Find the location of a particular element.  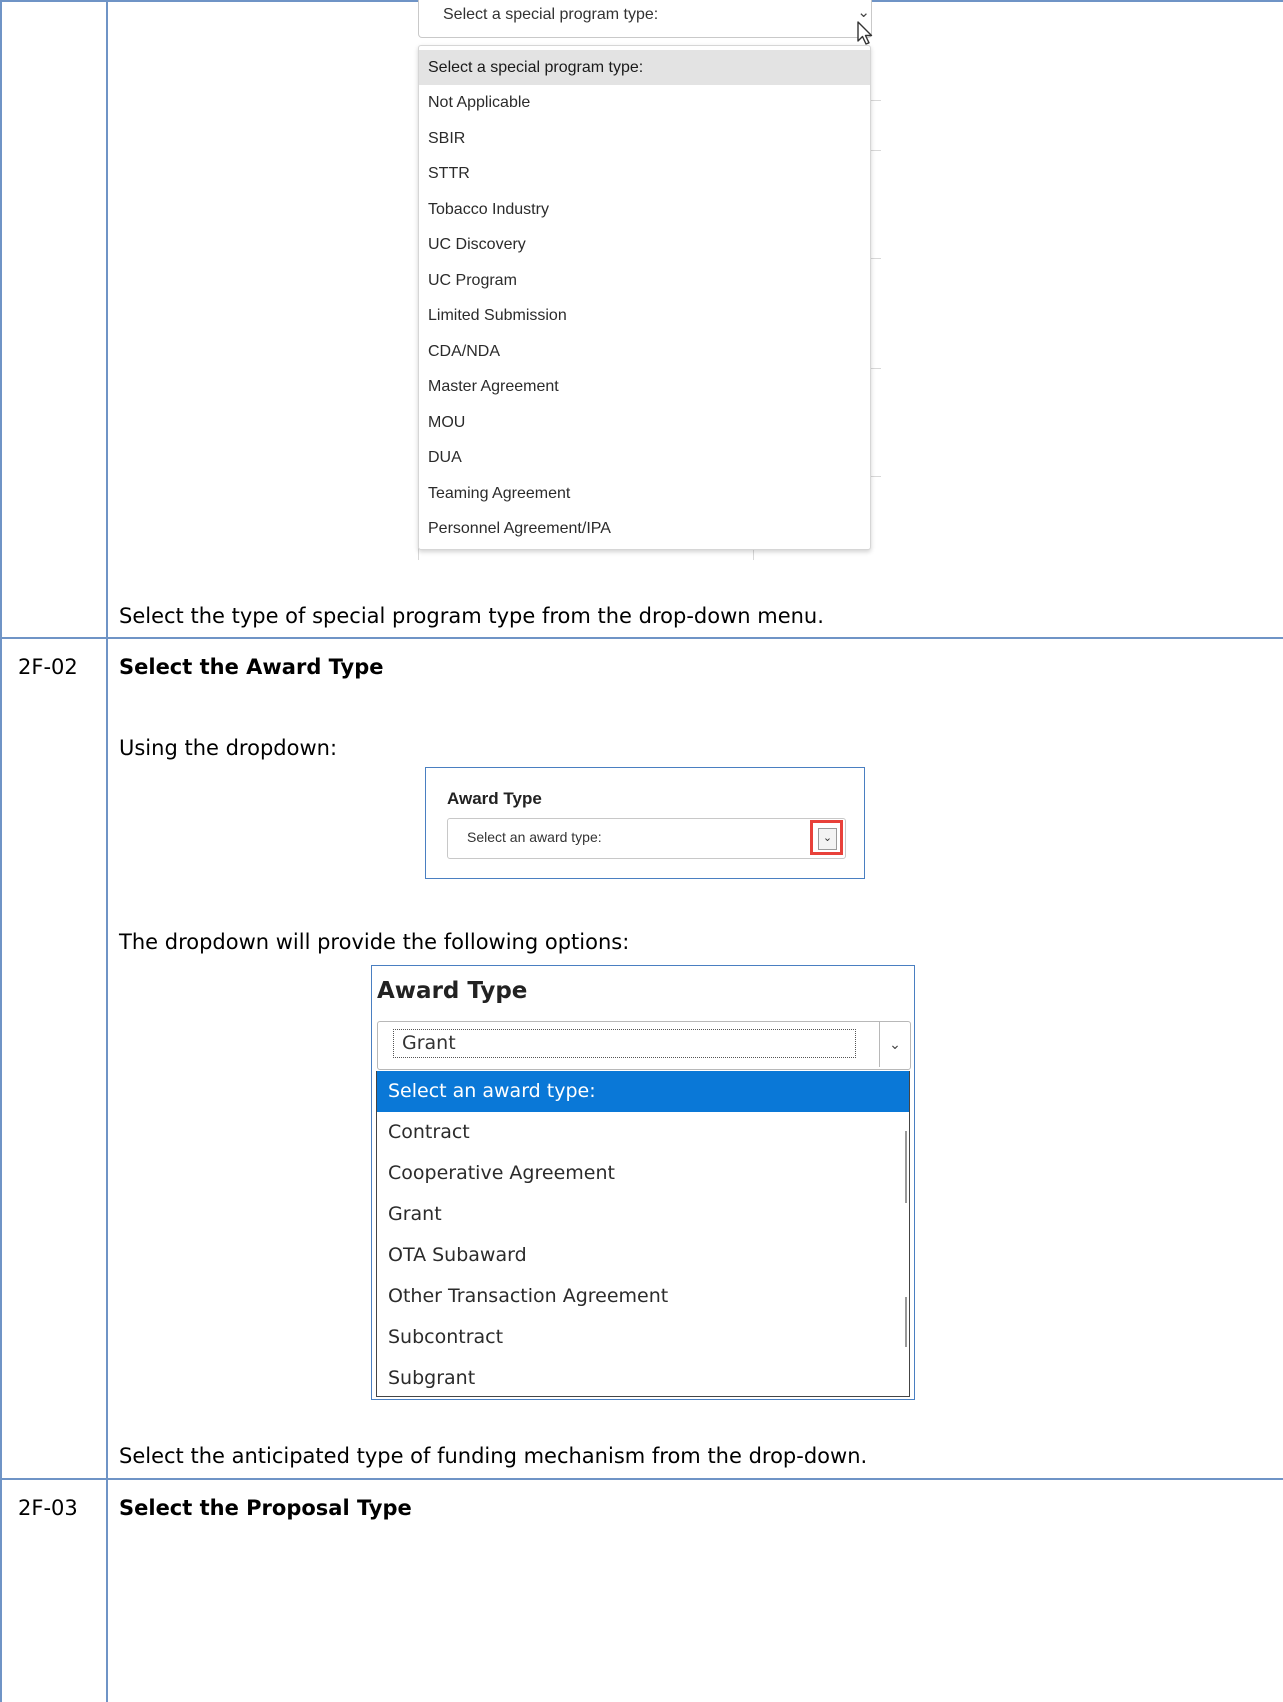

special-program-option: STTR is located at coordinates (644, 173).